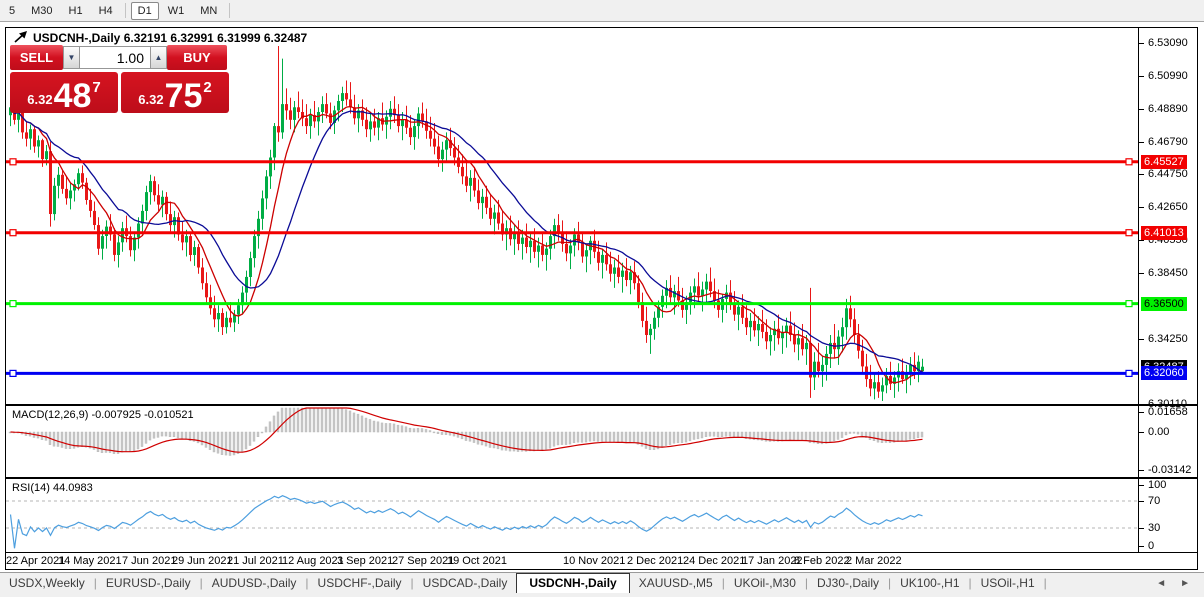 Image resolution: width=1204 pixels, height=597 pixels. I want to click on sell-button: SELL, so click(36, 57).